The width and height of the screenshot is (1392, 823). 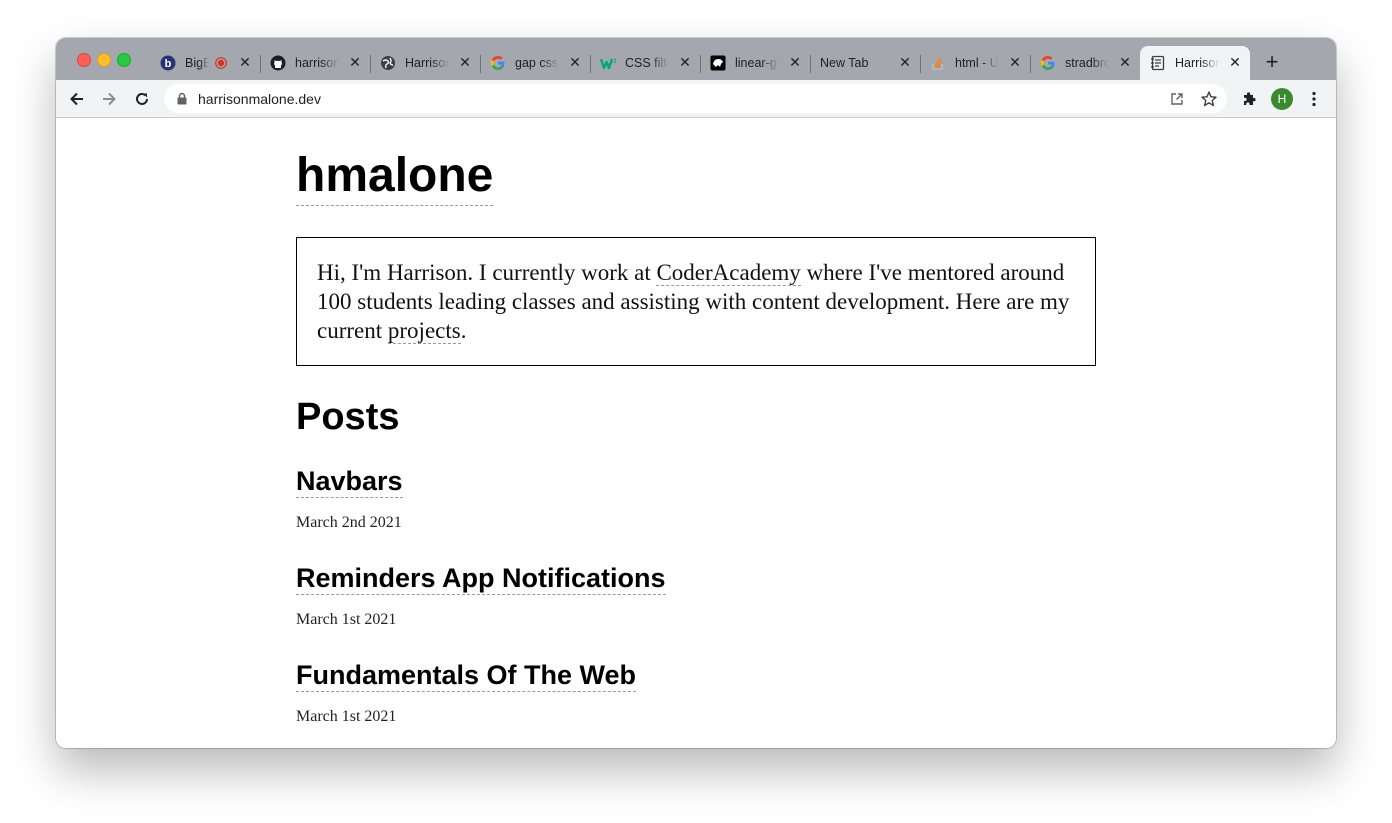 I want to click on svg-text: b, so click(x=168, y=64).